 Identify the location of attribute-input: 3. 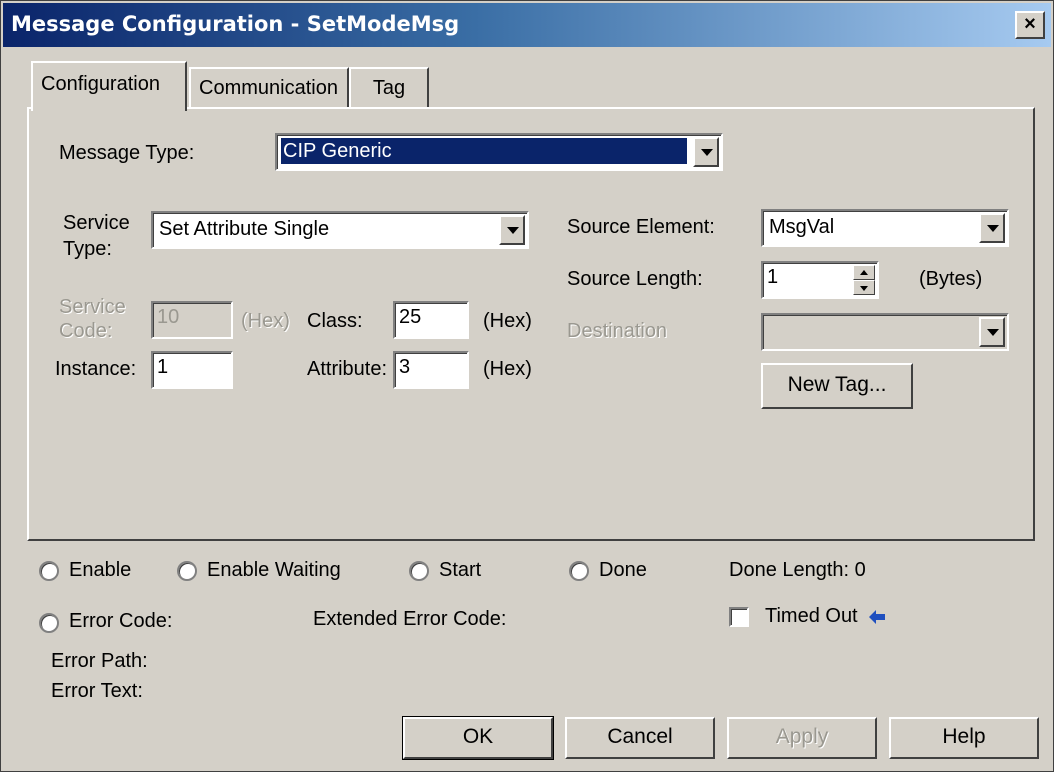
(431, 370).